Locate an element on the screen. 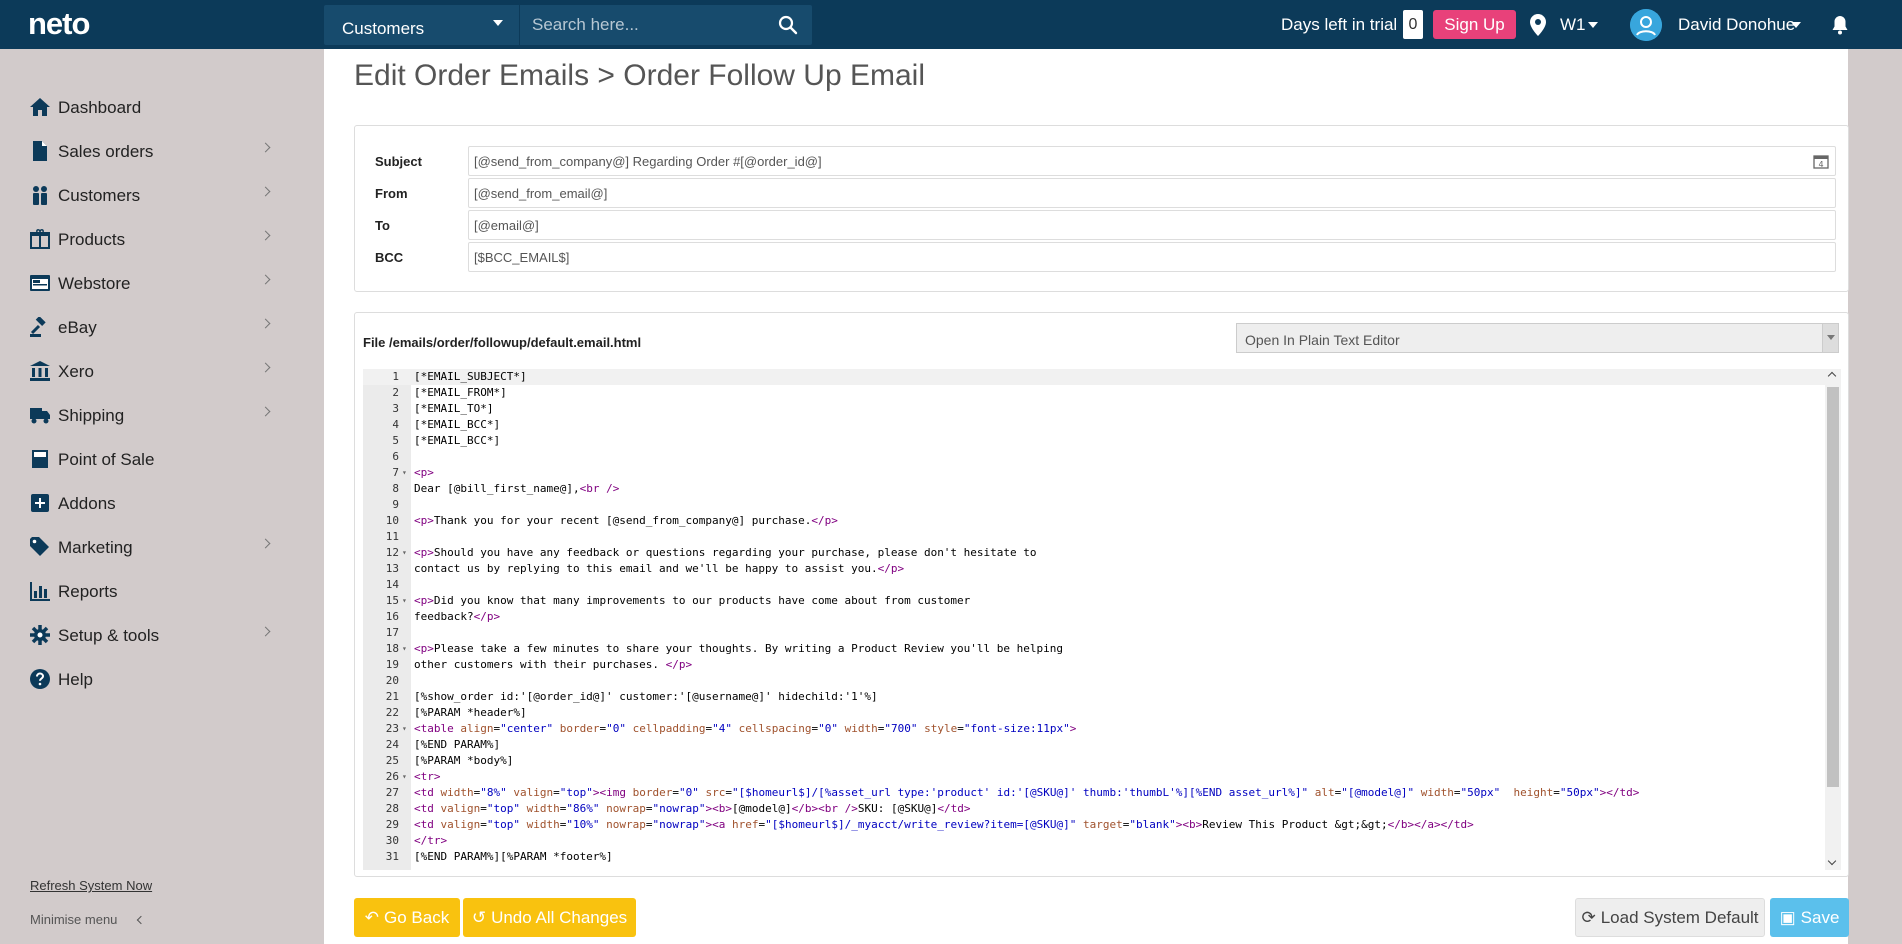 This screenshot has height=944, width=1902. sidebar-item-point-of-sale: Point of Sale is located at coordinates (152, 459).